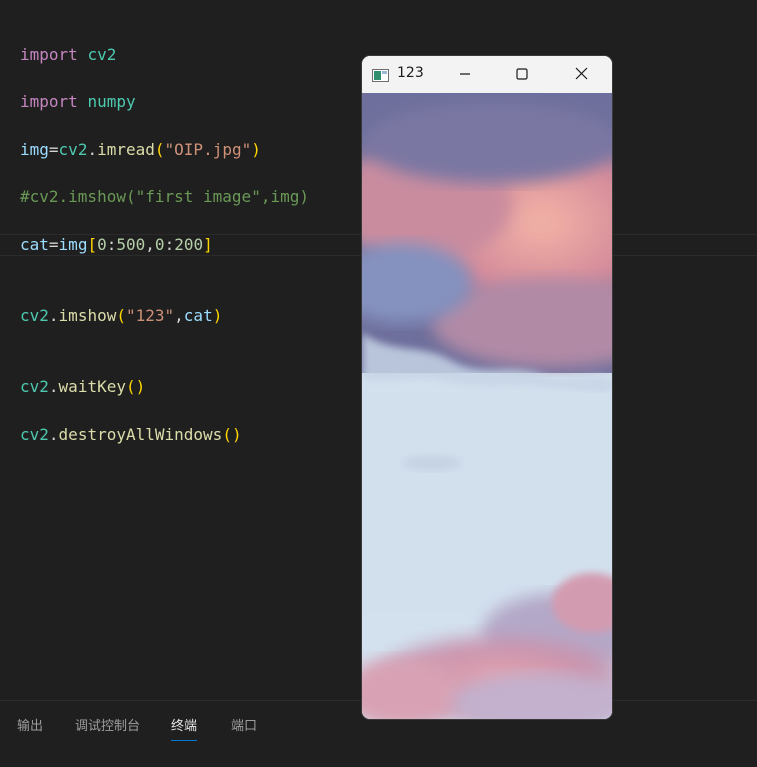  What do you see at coordinates (126, 149) in the screenshot?
I see `code-token: imread` at bounding box center [126, 149].